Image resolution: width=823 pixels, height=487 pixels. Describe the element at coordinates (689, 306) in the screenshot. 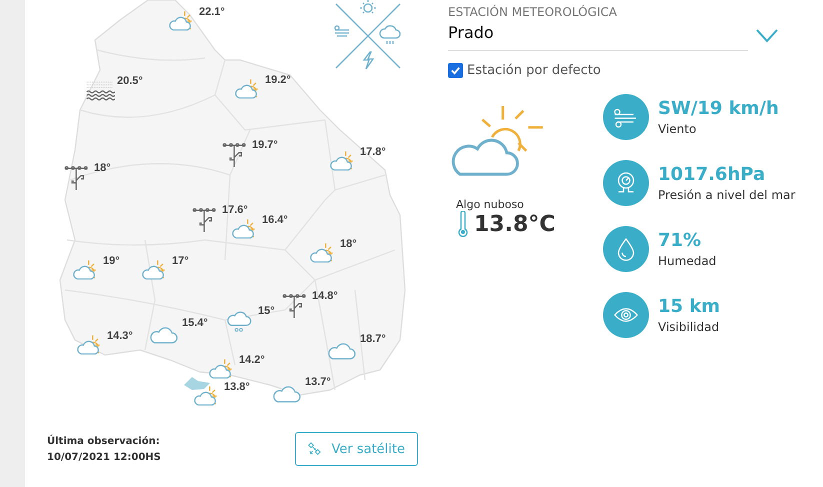

I see `stat-value: 15 km` at that location.